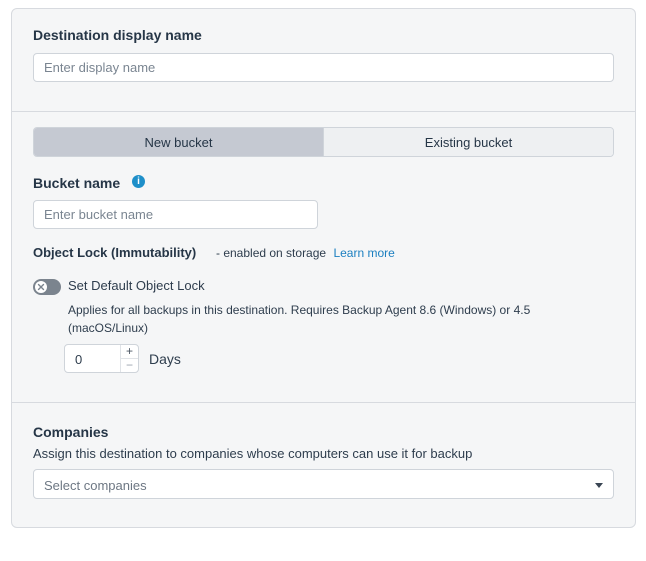 This screenshot has width=646, height=561. What do you see at coordinates (95, 485) in the screenshot?
I see `companies-select-placeholder: Select companies` at bounding box center [95, 485].